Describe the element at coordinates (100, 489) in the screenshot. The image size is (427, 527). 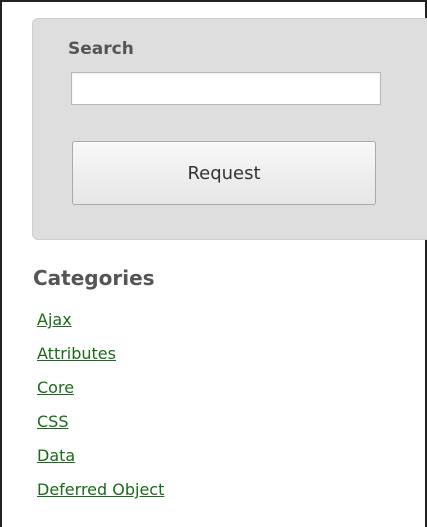
I see `category-link-deferred-object: Deferred Object` at that location.